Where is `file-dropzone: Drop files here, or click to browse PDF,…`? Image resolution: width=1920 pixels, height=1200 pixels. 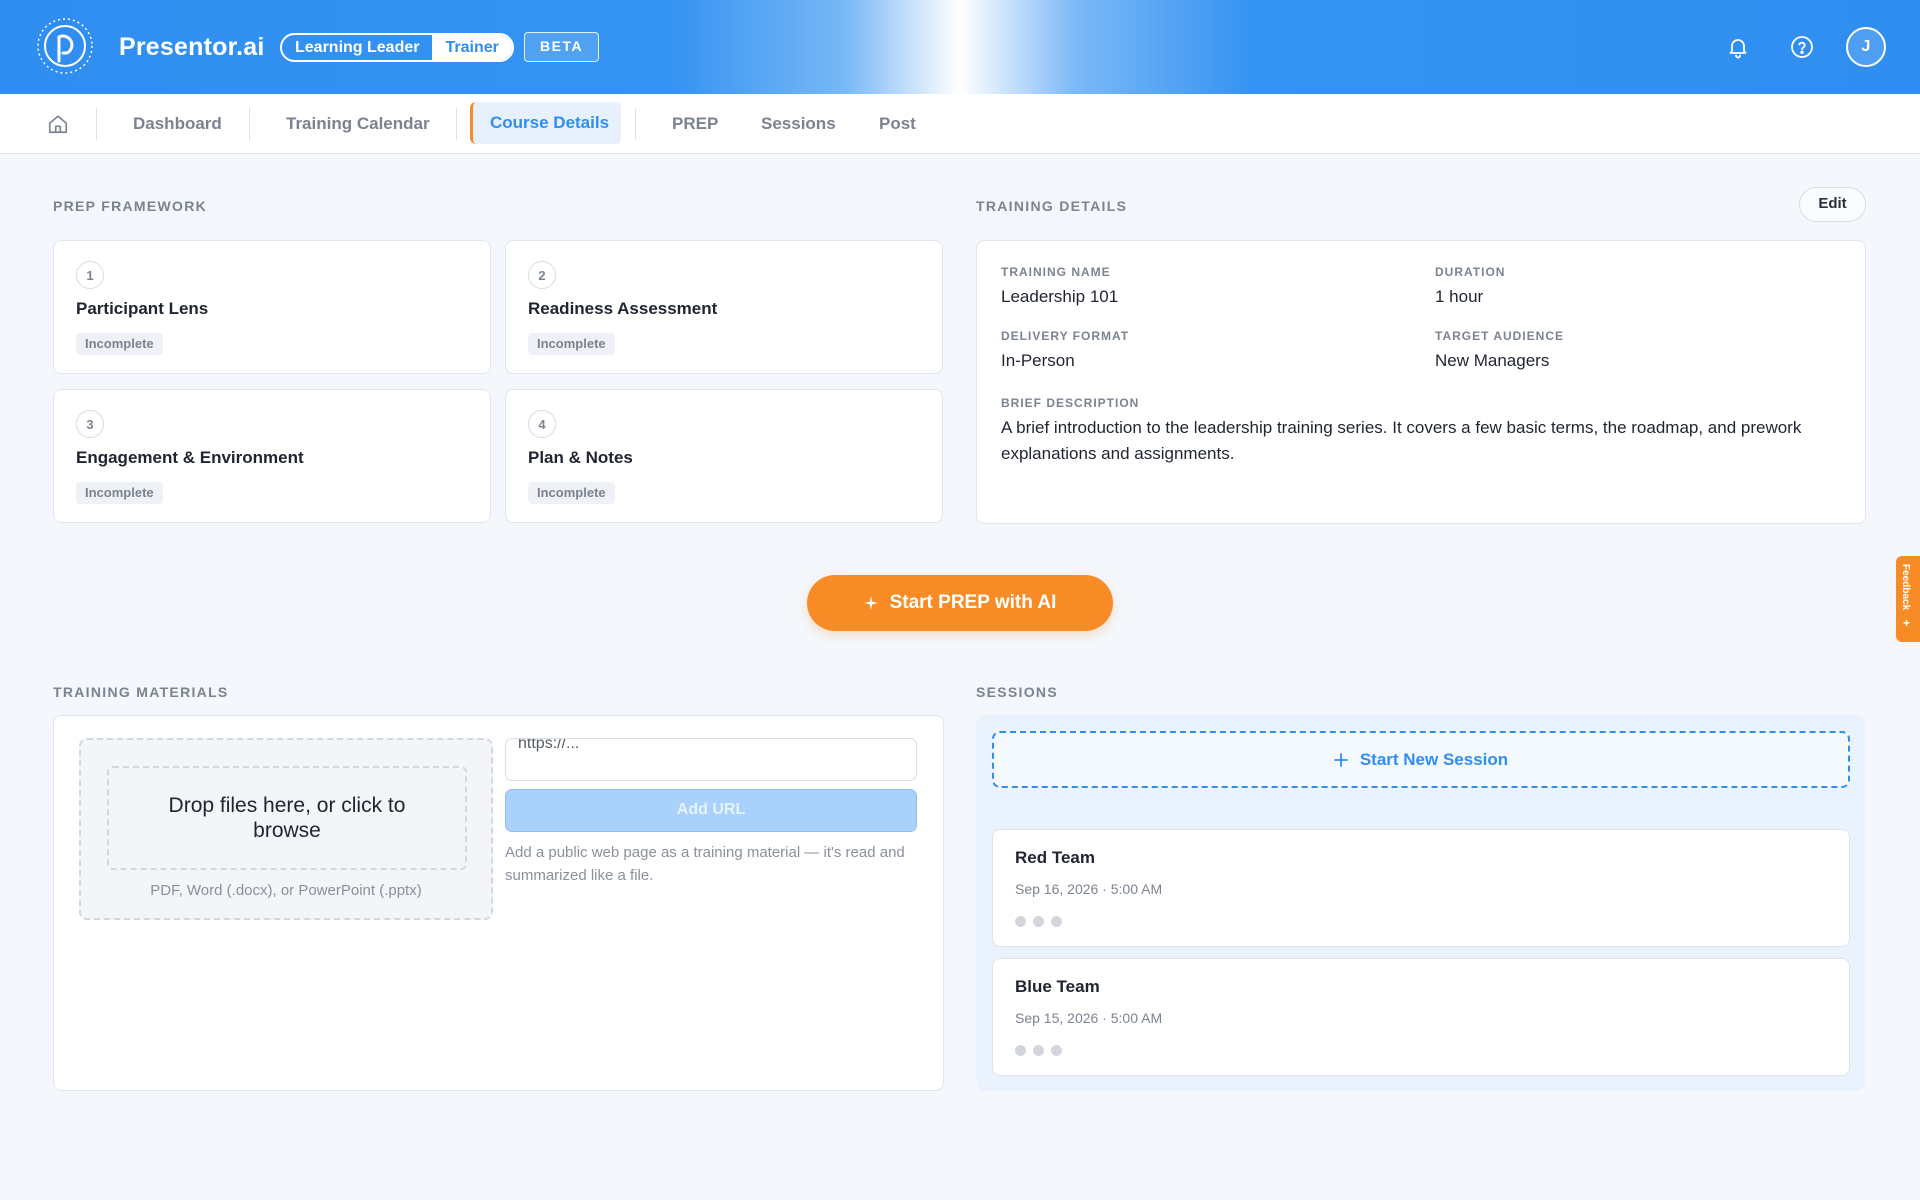
file-dropzone: Drop files here, or click to browse PDF,… is located at coordinates (286, 829).